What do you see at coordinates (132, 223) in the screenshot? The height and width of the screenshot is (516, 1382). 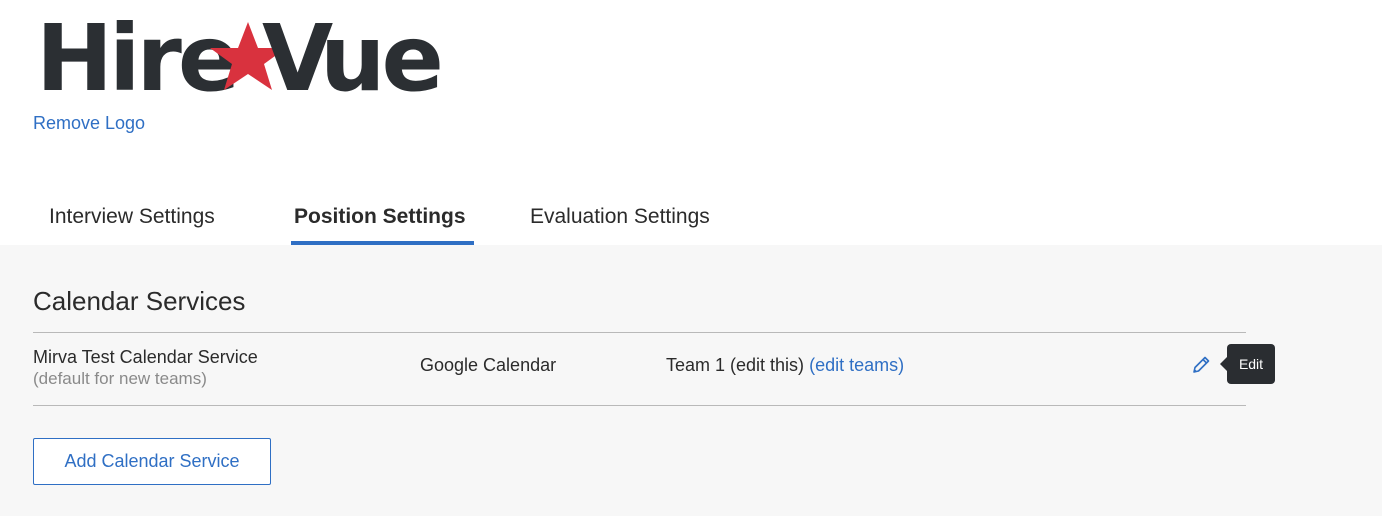 I see `tab-interview-settings: Interview Settings` at bounding box center [132, 223].